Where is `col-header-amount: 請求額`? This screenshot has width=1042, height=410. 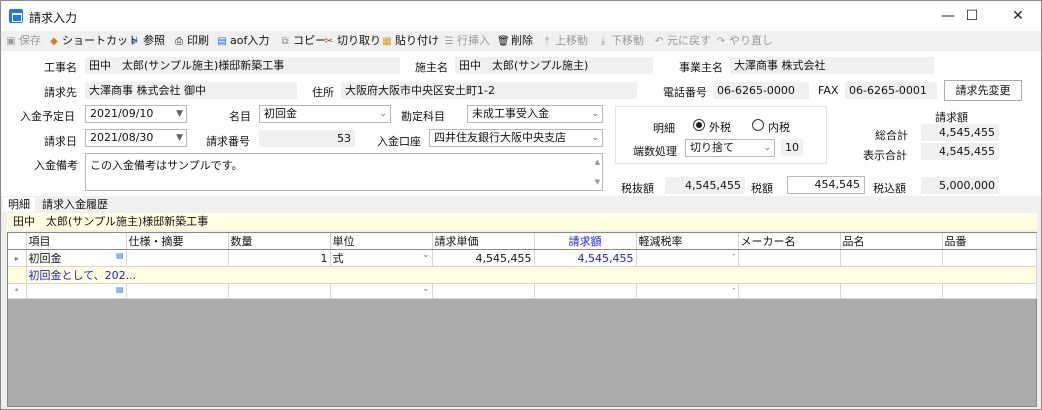 col-header-amount: 請求額 is located at coordinates (585, 241).